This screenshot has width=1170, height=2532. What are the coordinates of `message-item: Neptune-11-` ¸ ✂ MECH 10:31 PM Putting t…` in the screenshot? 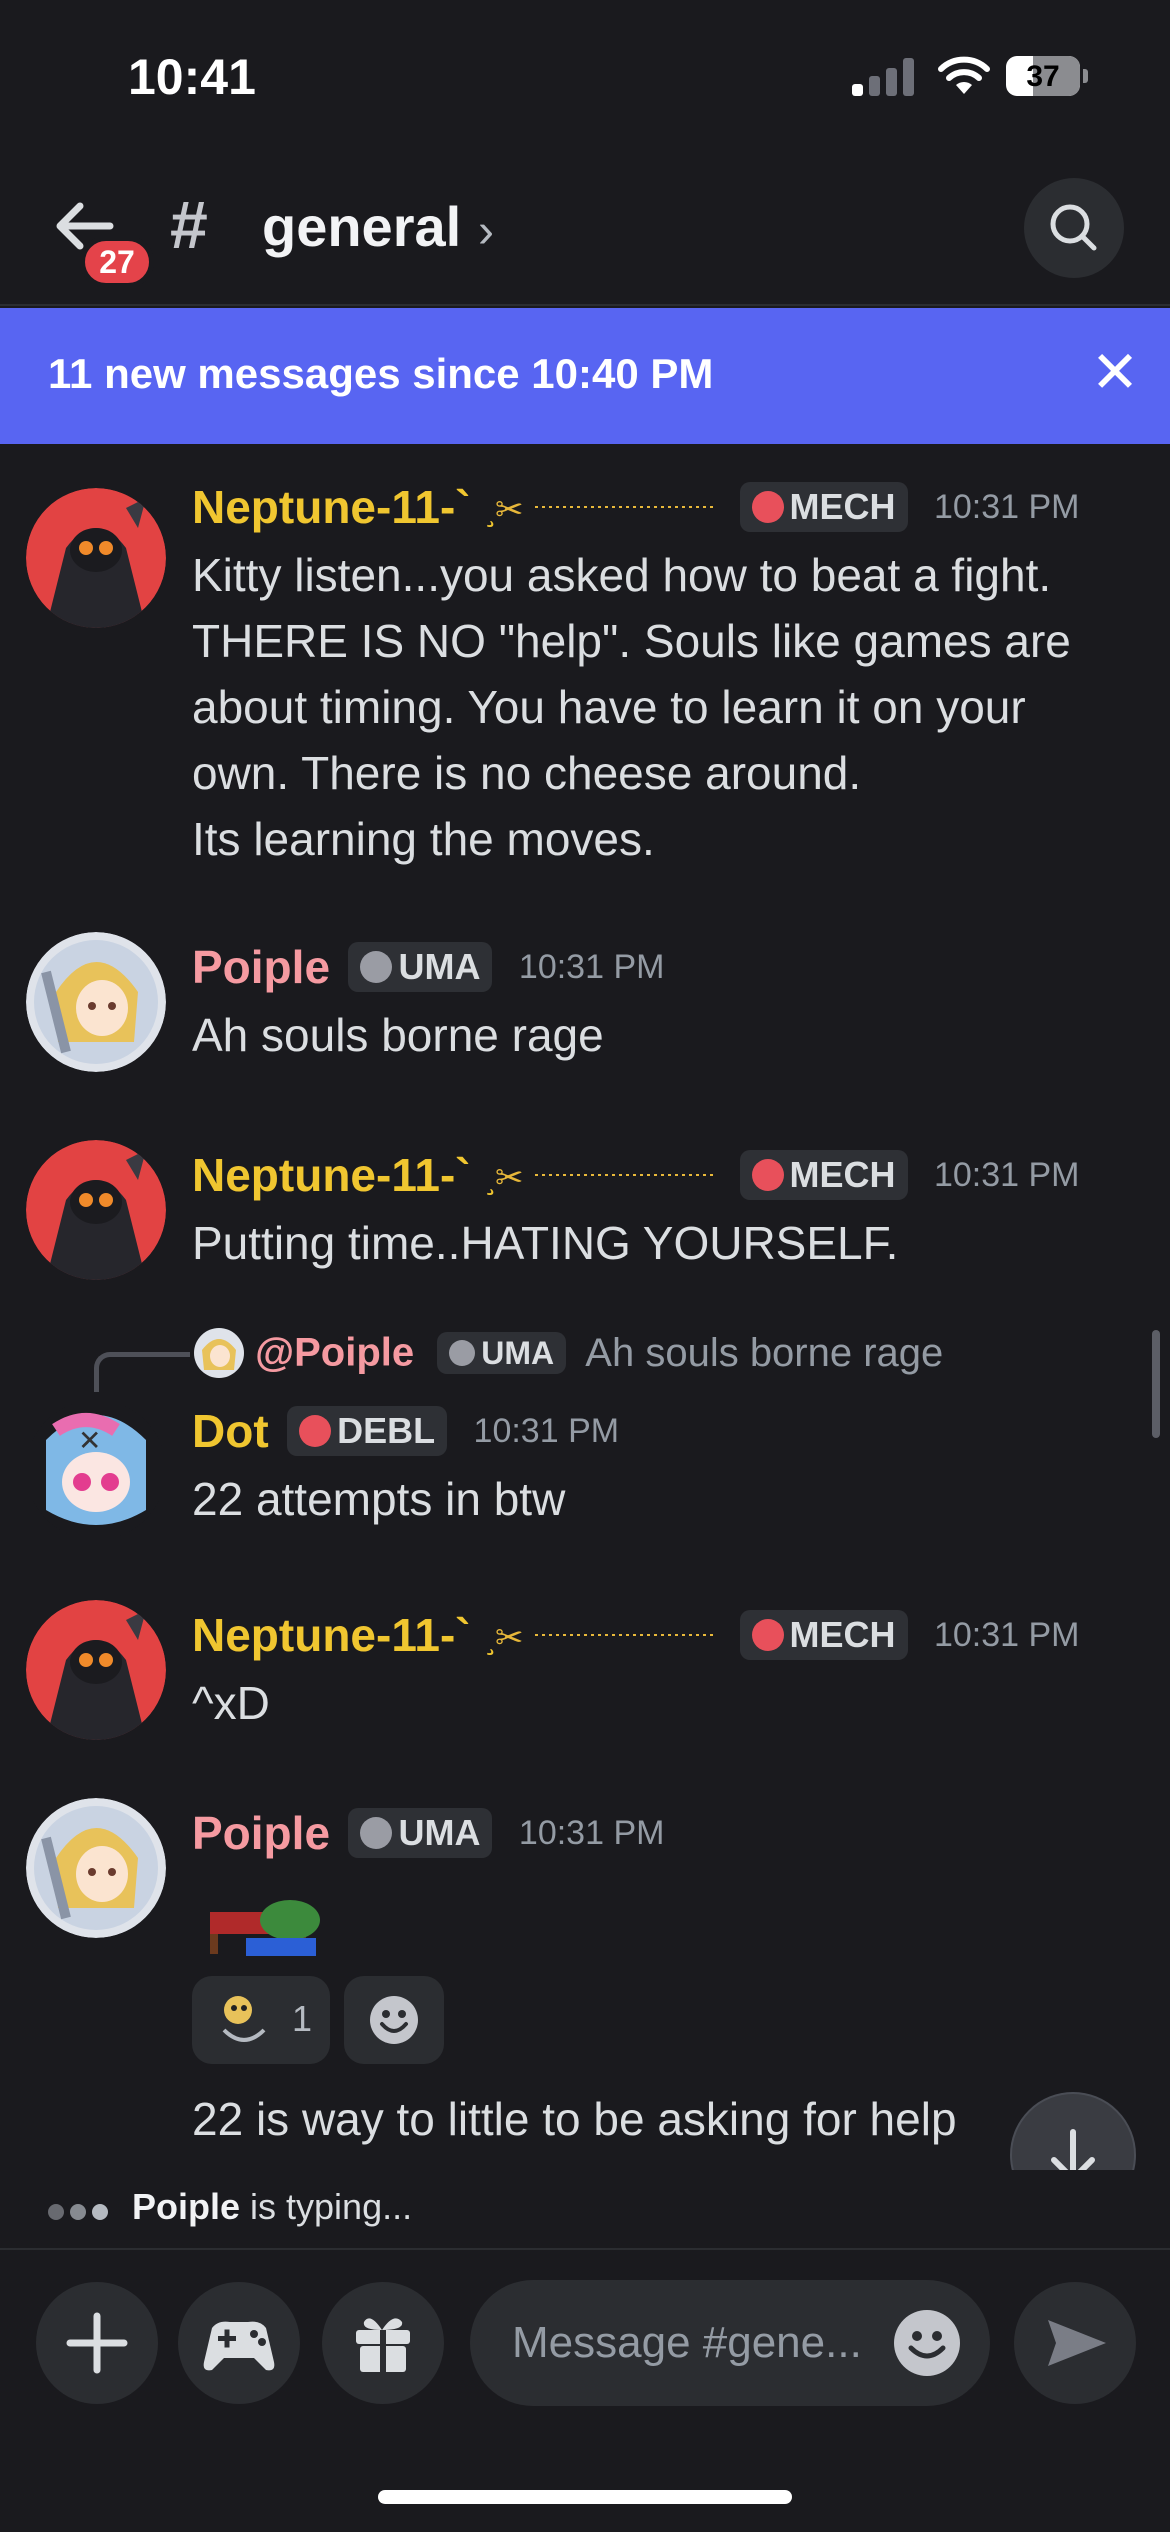 It's located at (585, 1215).